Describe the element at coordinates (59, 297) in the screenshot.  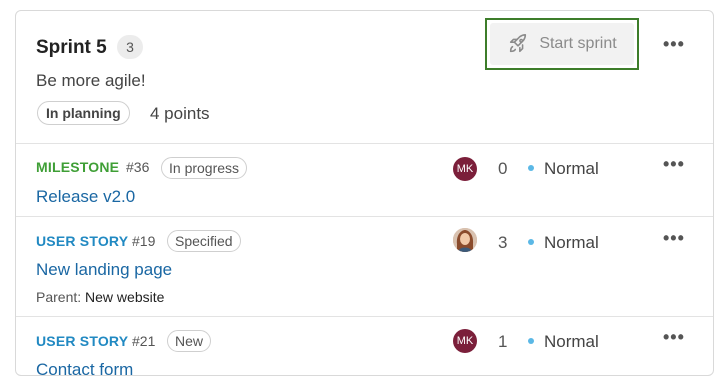
I see `parent-label: Parent:` at that location.